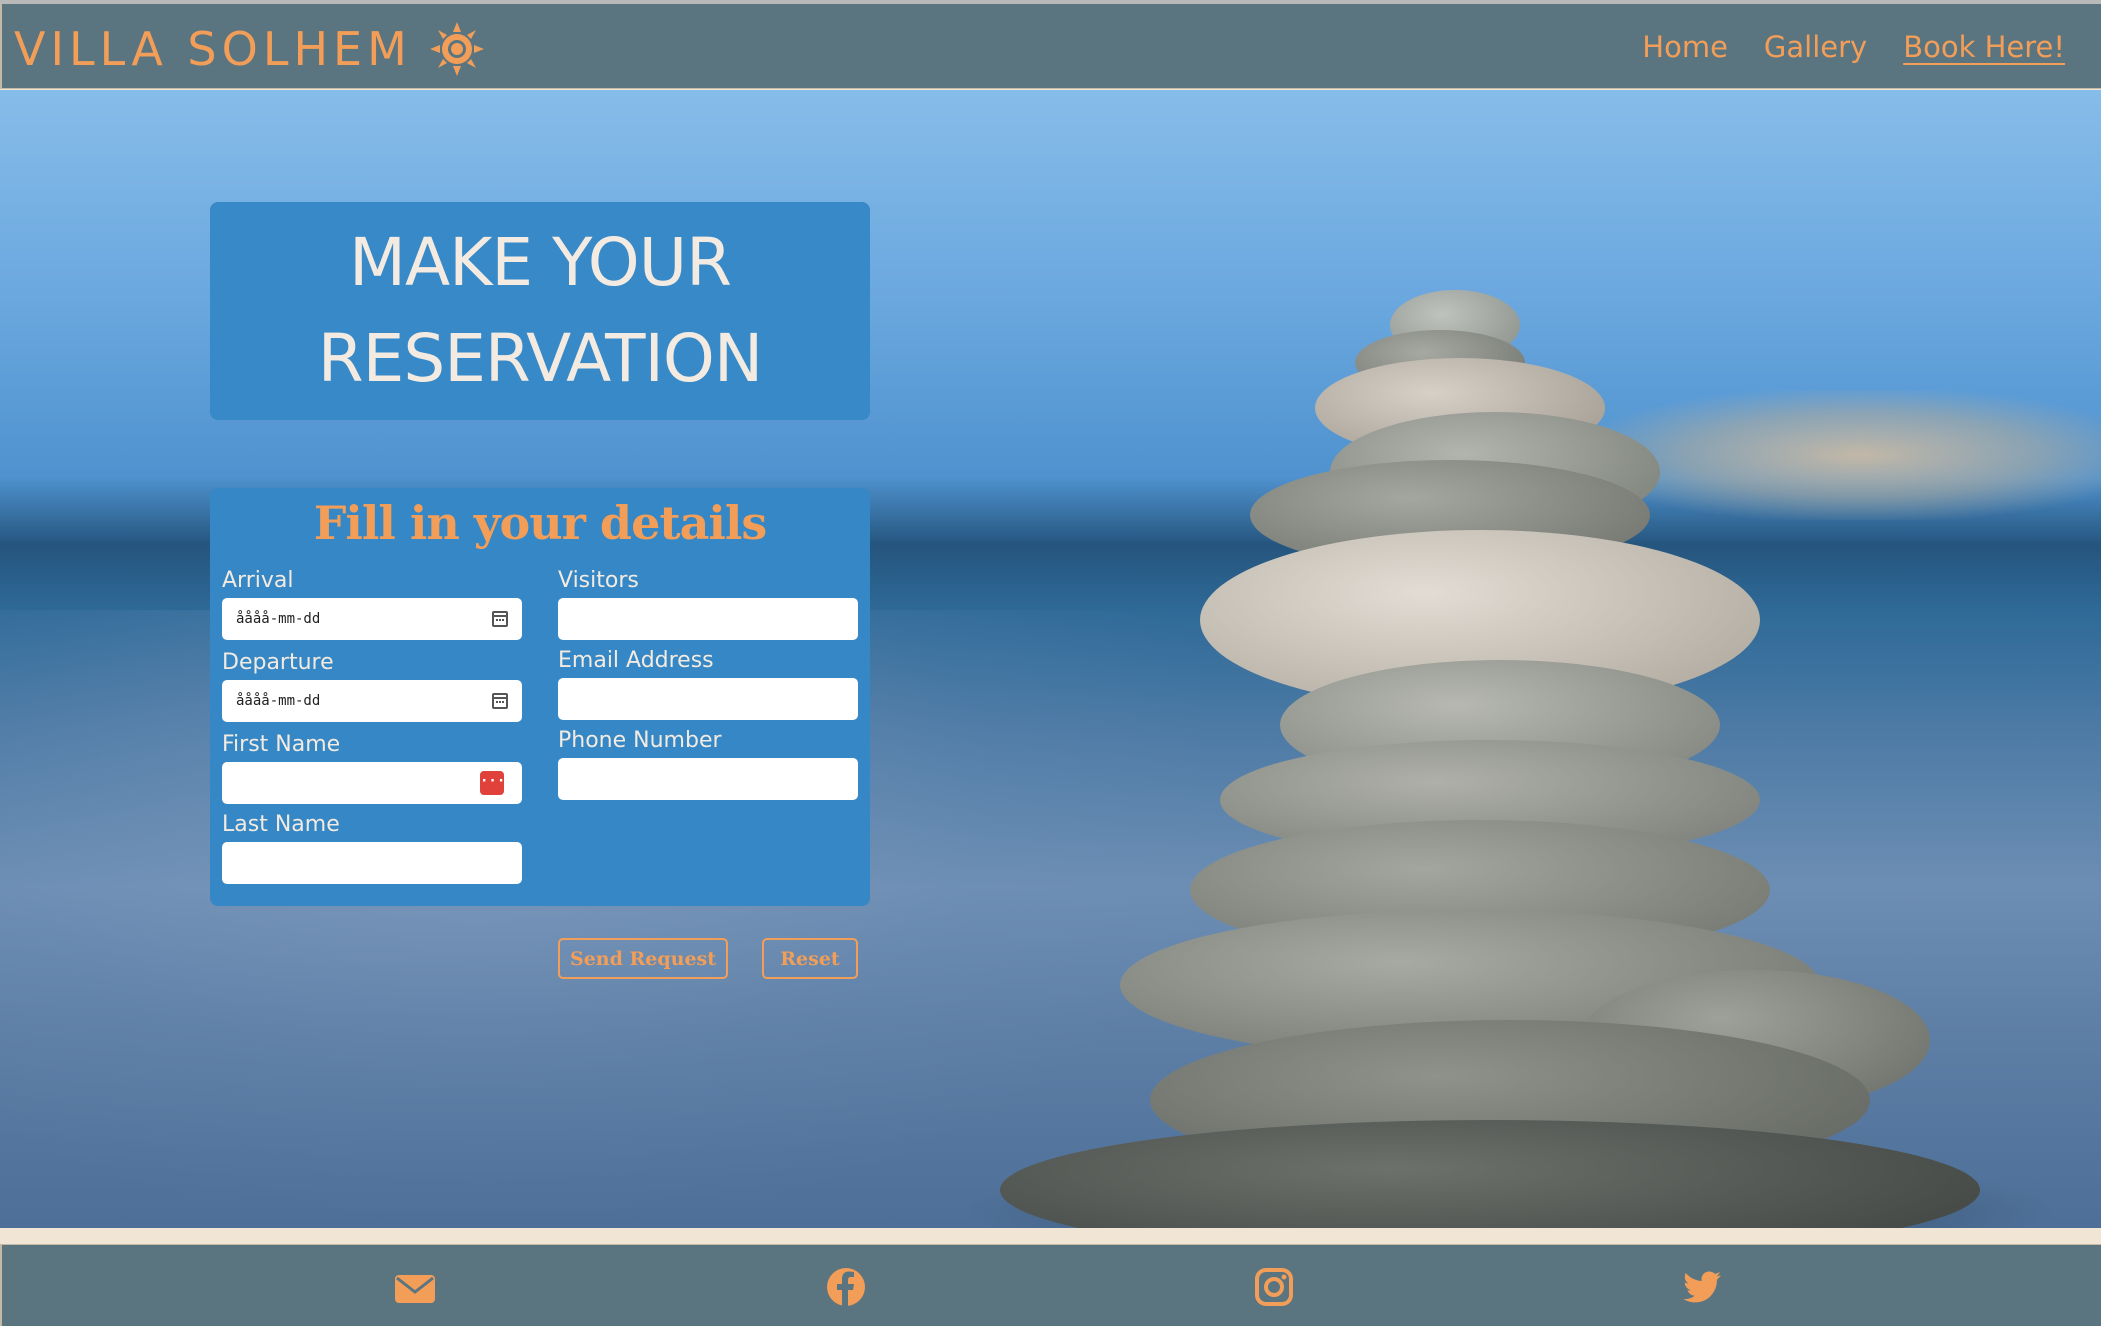 Image resolution: width=2101 pixels, height=1326 pixels. I want to click on departure-placeholder: åååå-mm-dd, so click(278, 701).